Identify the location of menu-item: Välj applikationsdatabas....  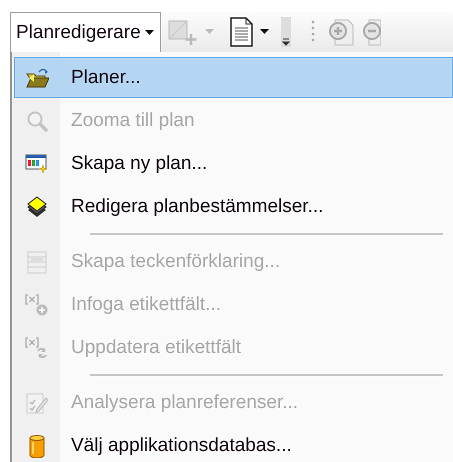
(233, 443).